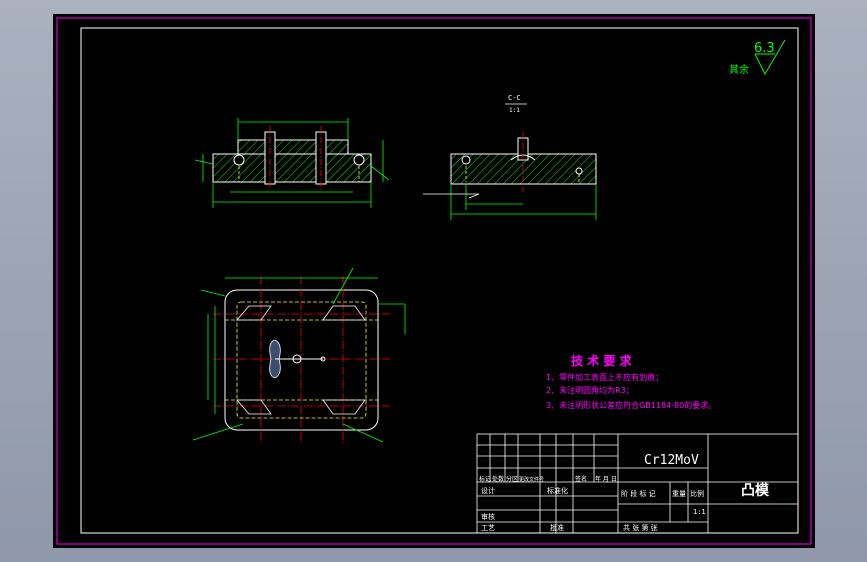  I want to click on label-stage-mark: 阶 段 标 记, so click(638, 493).